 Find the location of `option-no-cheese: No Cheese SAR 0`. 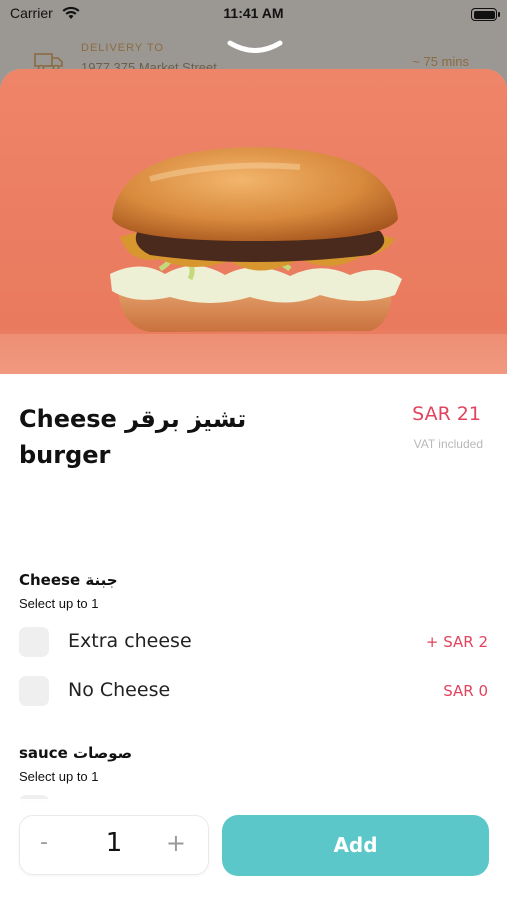

option-no-cheese: No Cheese SAR 0 is located at coordinates (253, 692).